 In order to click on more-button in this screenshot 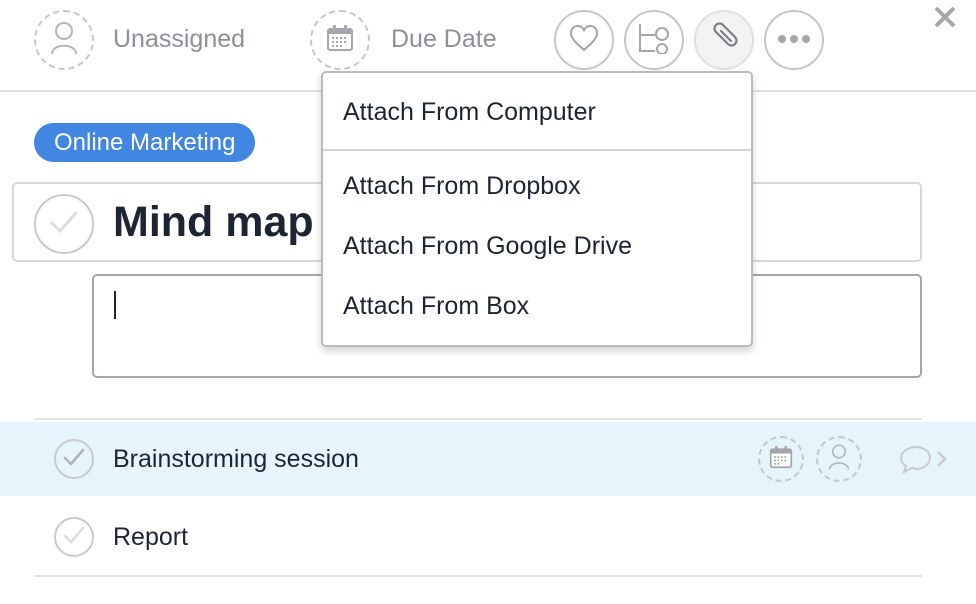, I will do `click(794, 40)`.